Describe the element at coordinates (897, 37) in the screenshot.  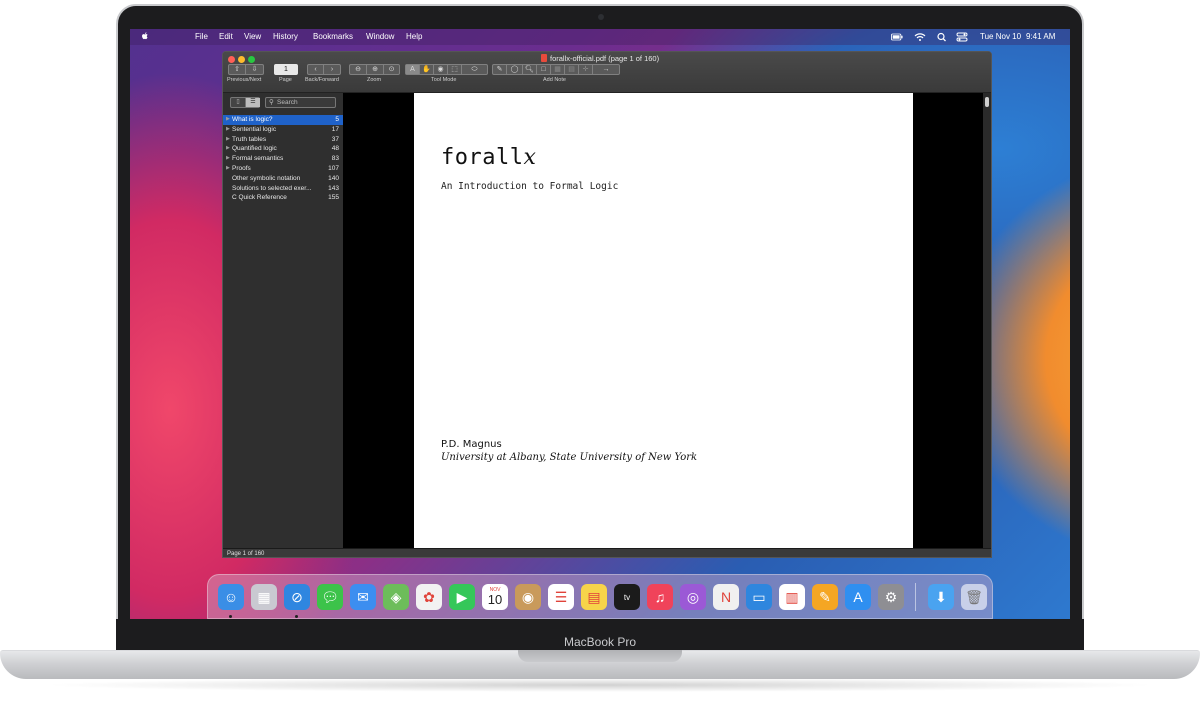
I see `battery-icon` at that location.